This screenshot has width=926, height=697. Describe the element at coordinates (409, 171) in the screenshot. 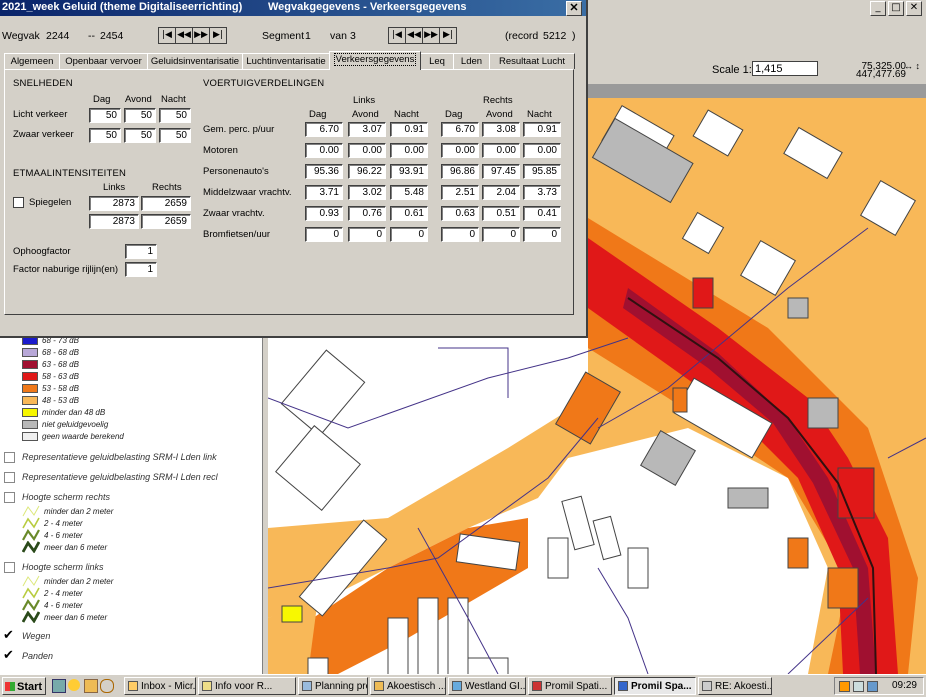

I see `voertuig-value-field: 93.91` at that location.